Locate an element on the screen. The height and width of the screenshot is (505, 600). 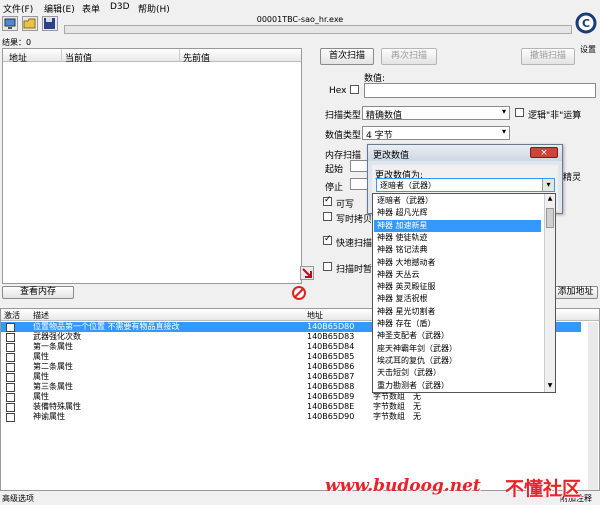
ce-logo: C is located at coordinates (586, 24).